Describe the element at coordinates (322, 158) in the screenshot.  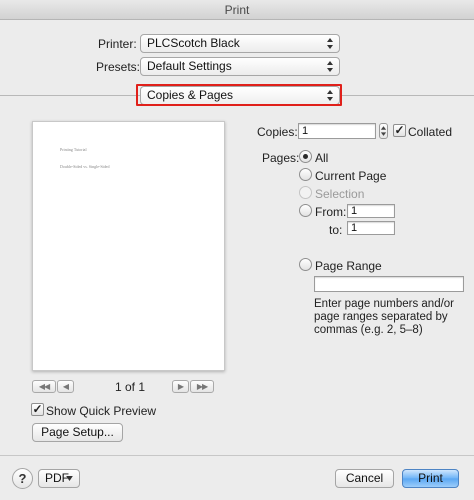
I see `pages-all-label: All` at that location.